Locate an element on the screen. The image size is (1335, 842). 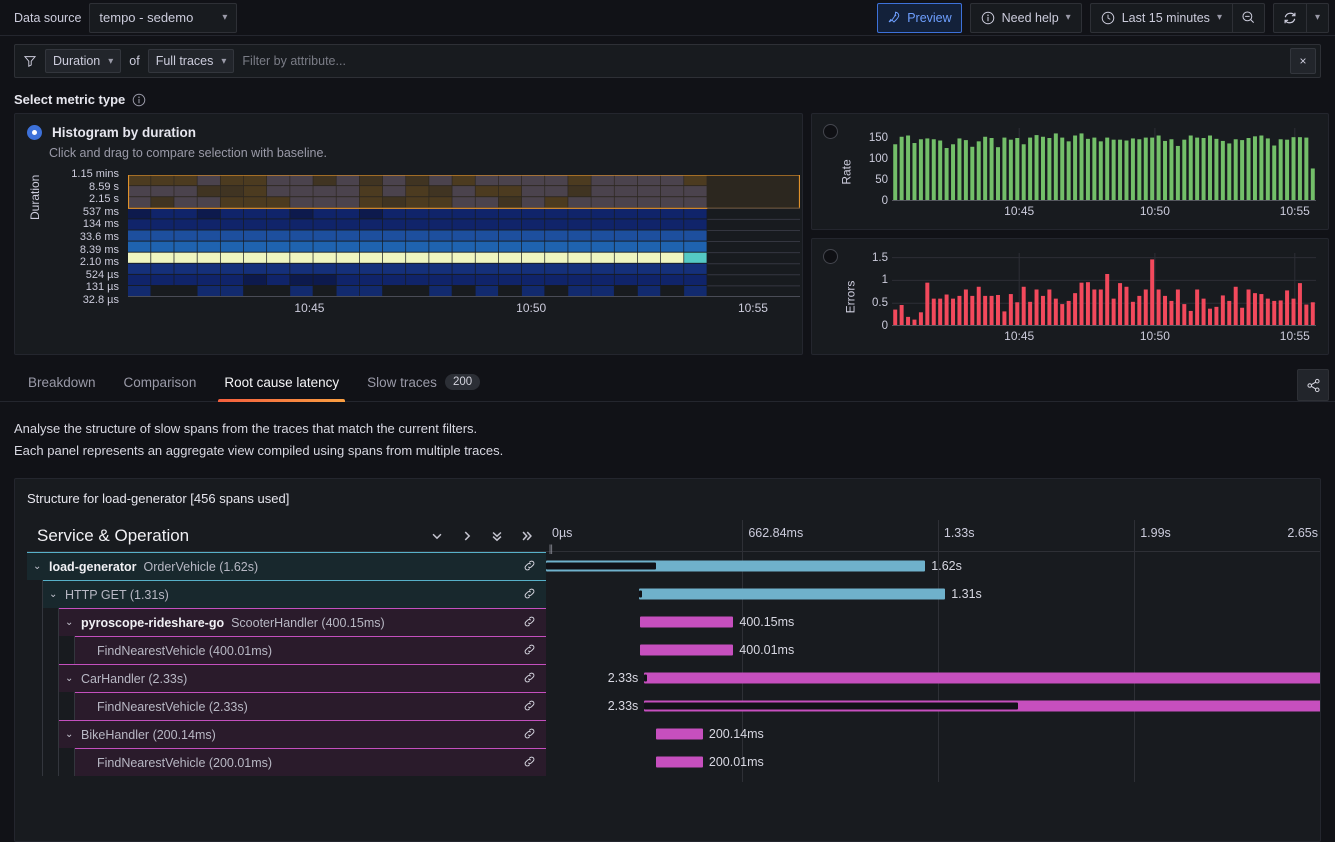
table-row: ⌄ CarHandler (2.33s) 2.33s is located at coordinates (673, 678).